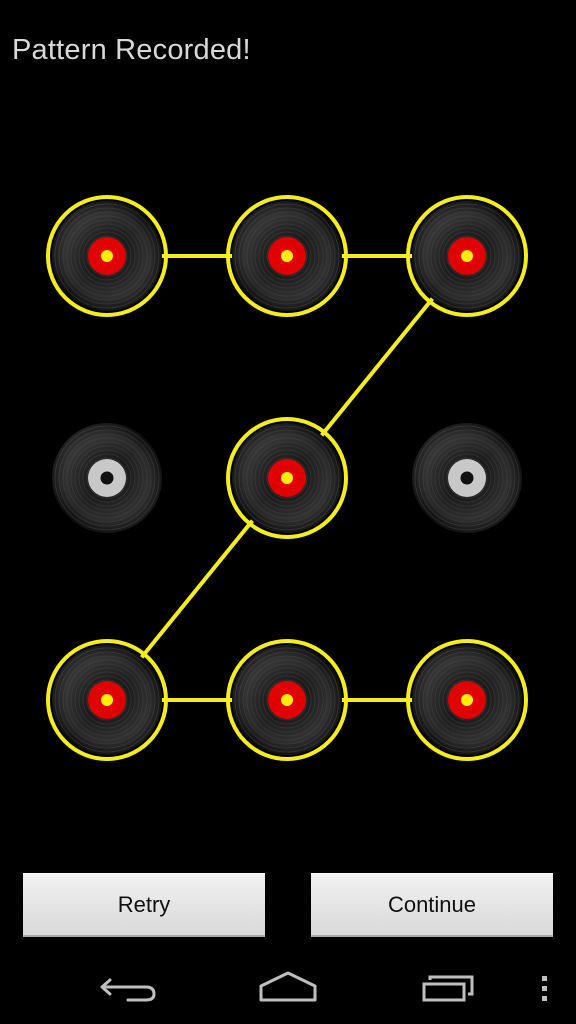 This screenshot has height=1024, width=576. Describe the element at coordinates (544, 988) in the screenshot. I see `overflow-menu-icon` at that location.